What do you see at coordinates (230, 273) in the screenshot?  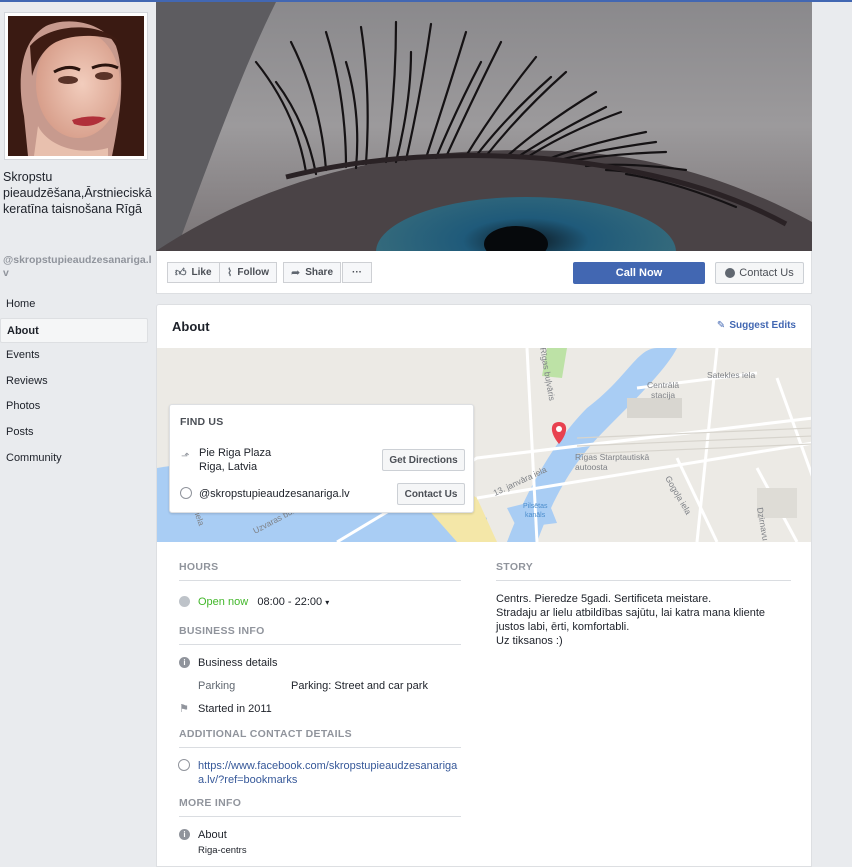 I see `rss-icon: ⌇` at bounding box center [230, 273].